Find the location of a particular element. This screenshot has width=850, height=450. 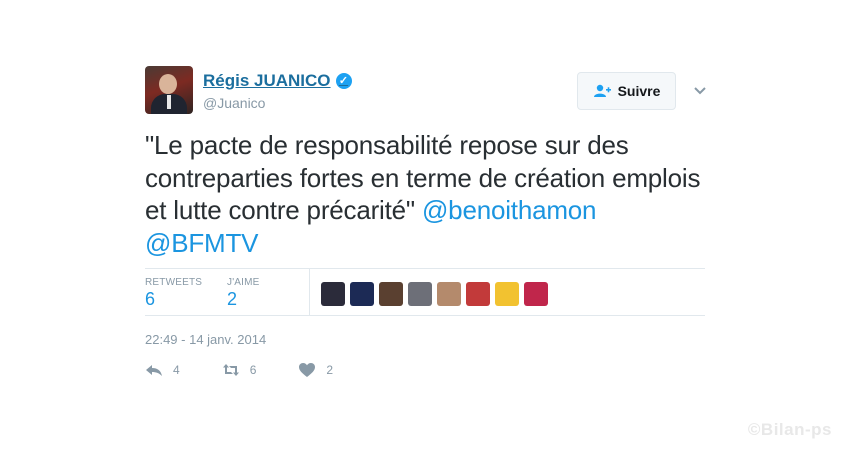

chevron-down-icon is located at coordinates (700, 90).